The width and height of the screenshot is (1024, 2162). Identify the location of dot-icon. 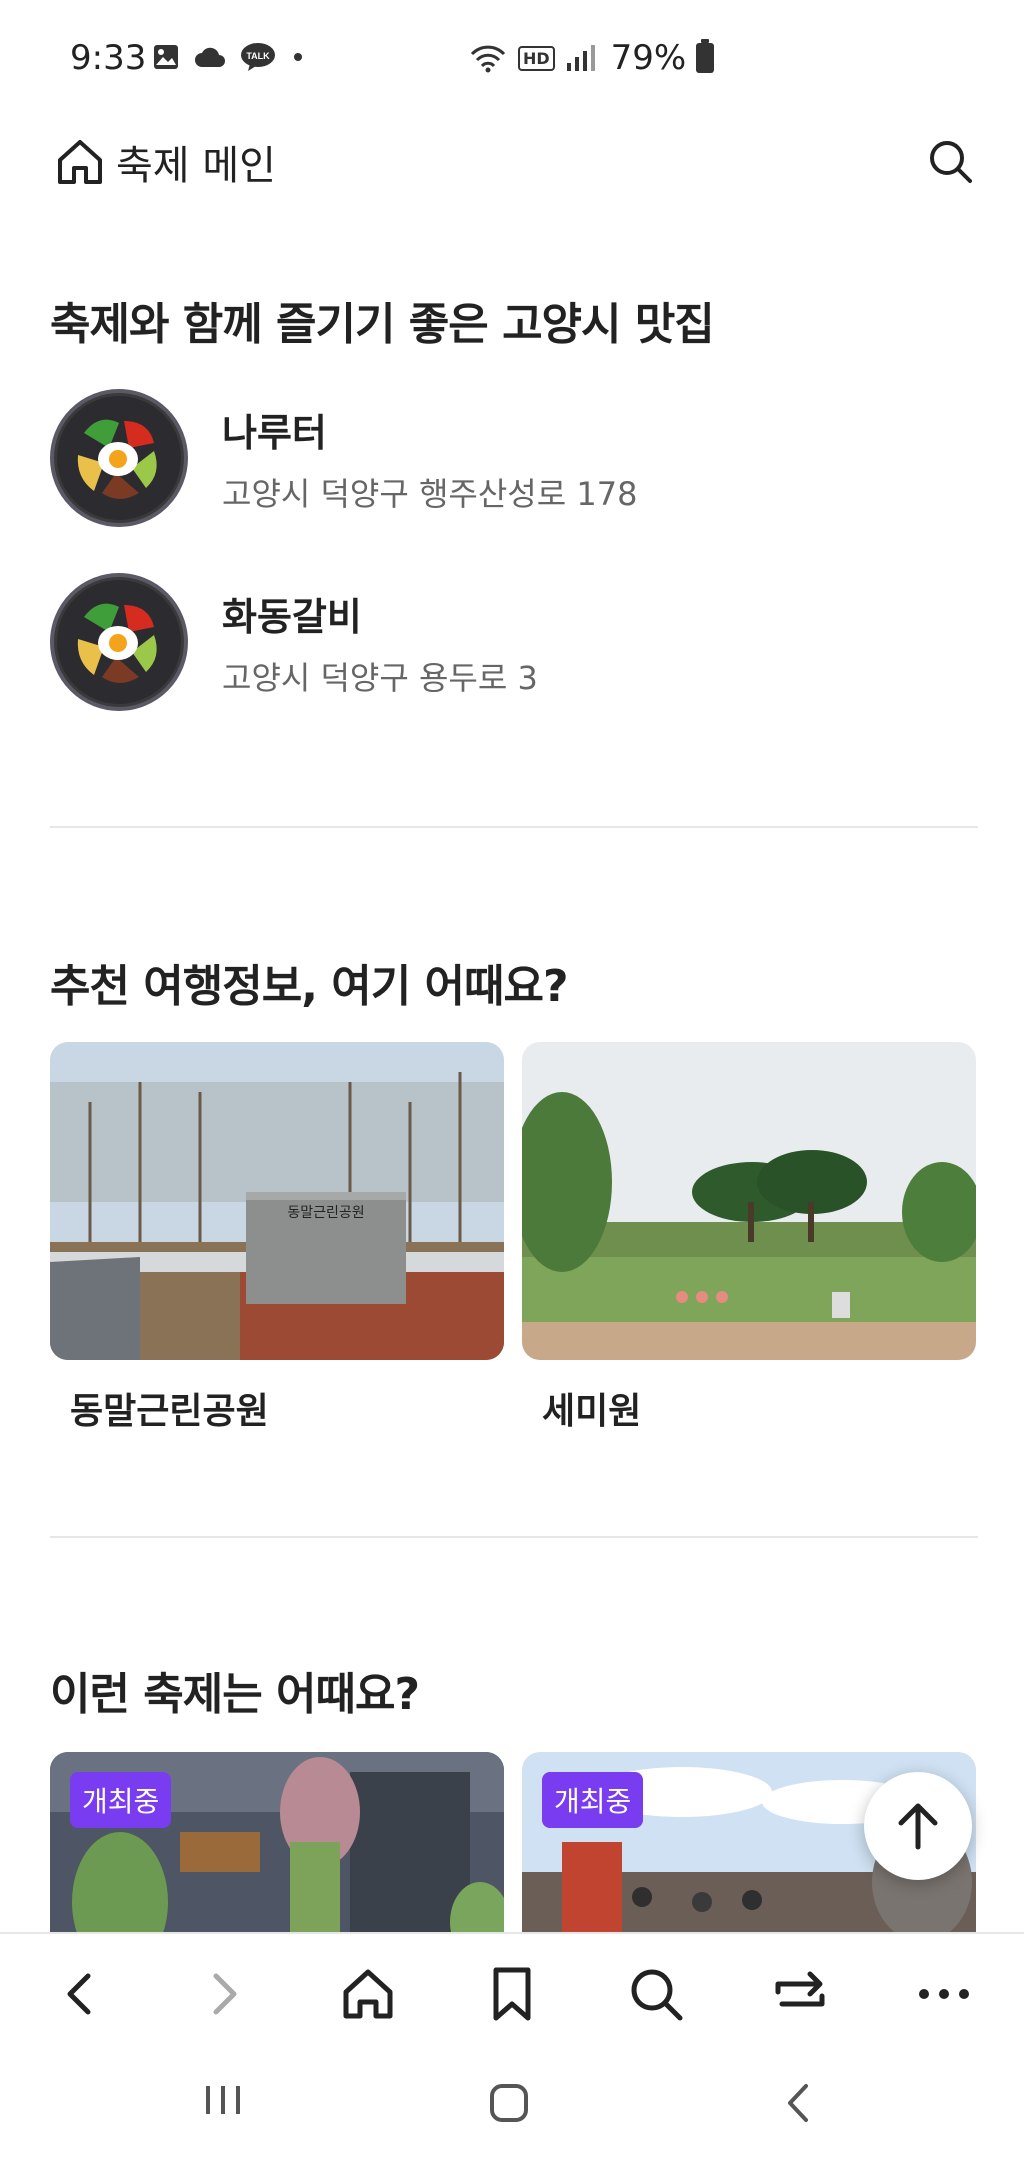
(298, 57).